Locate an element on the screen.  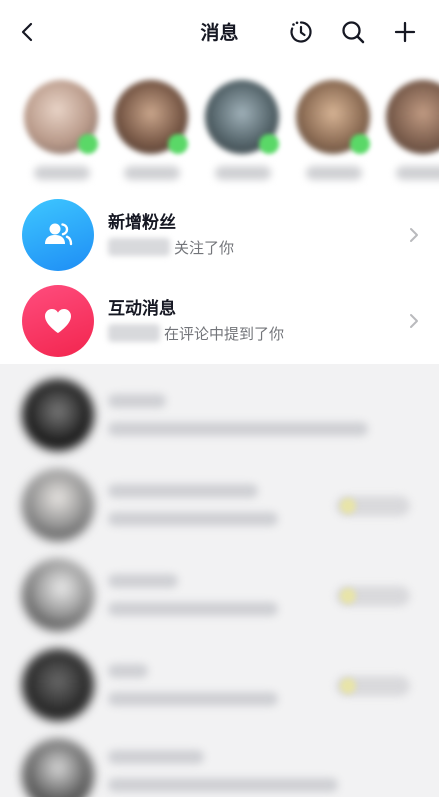
page-title: 消息 is located at coordinates (219, 33).